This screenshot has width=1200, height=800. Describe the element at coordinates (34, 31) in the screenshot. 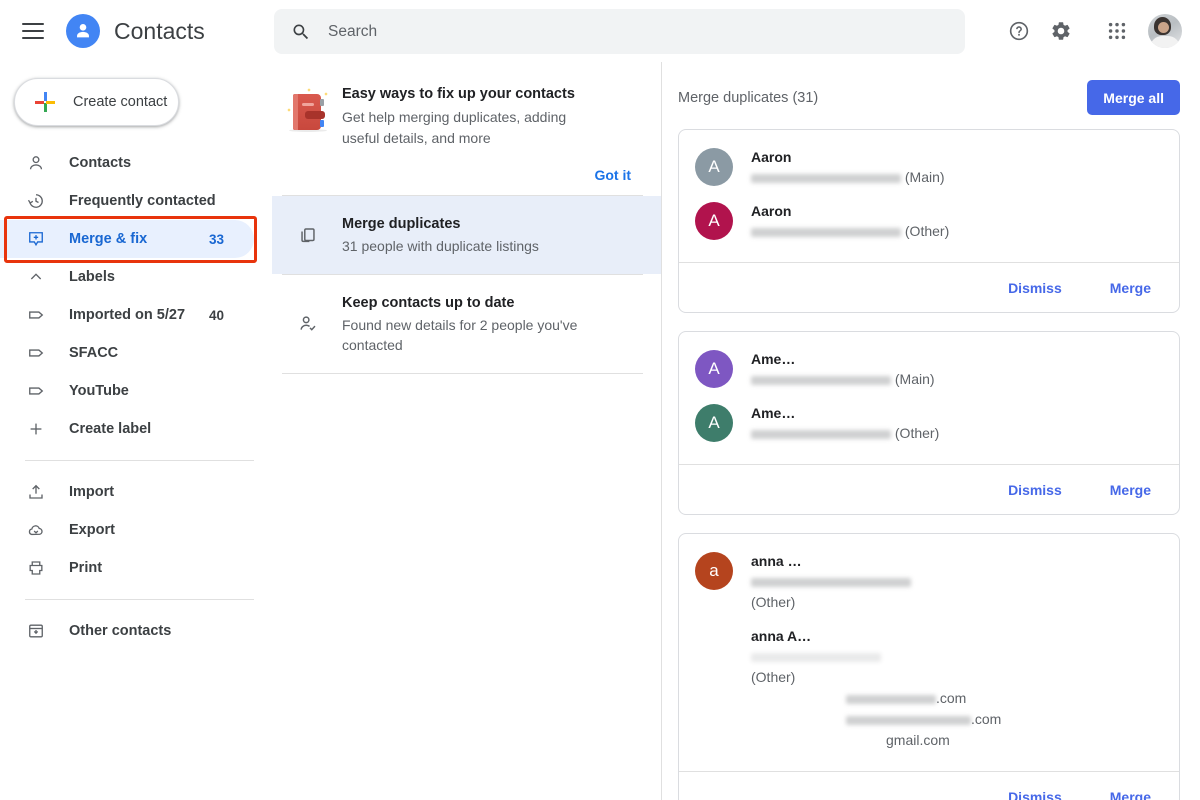

I see `hamburger-menu-icon` at that location.